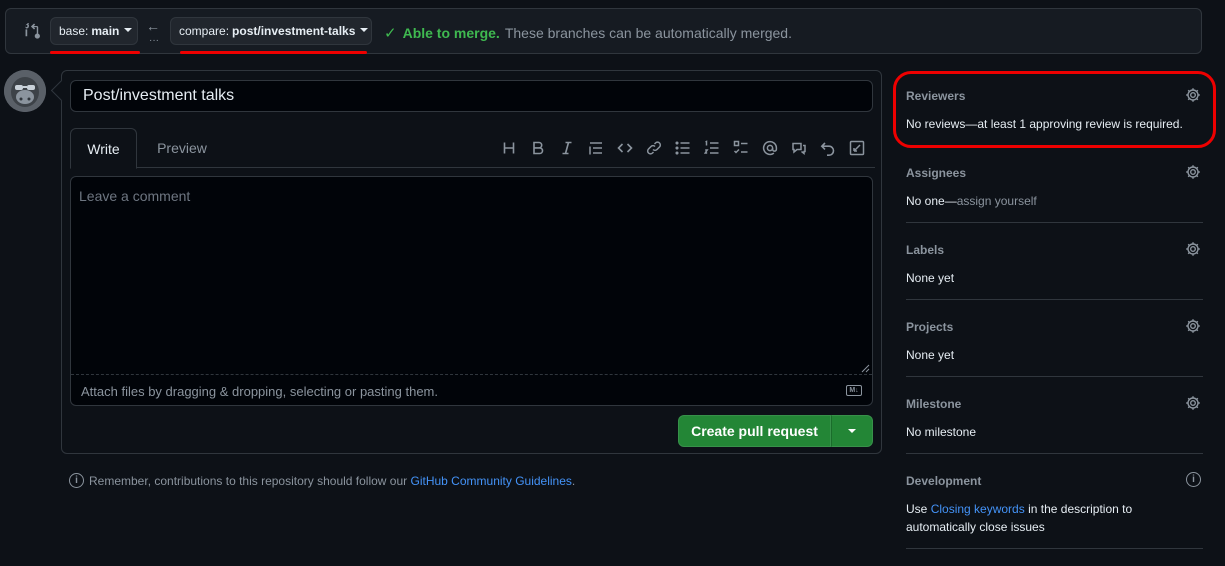 The image size is (1225, 566). What do you see at coordinates (451, 33) in the screenshot?
I see `merge-ok-text: Able to merge.` at bounding box center [451, 33].